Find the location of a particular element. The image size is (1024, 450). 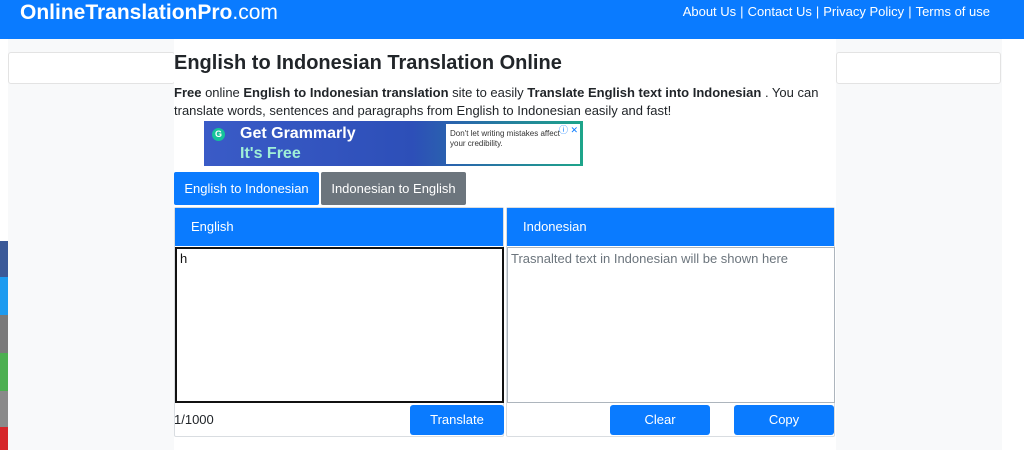

grammarly-logo-icon: G is located at coordinates (218, 134).